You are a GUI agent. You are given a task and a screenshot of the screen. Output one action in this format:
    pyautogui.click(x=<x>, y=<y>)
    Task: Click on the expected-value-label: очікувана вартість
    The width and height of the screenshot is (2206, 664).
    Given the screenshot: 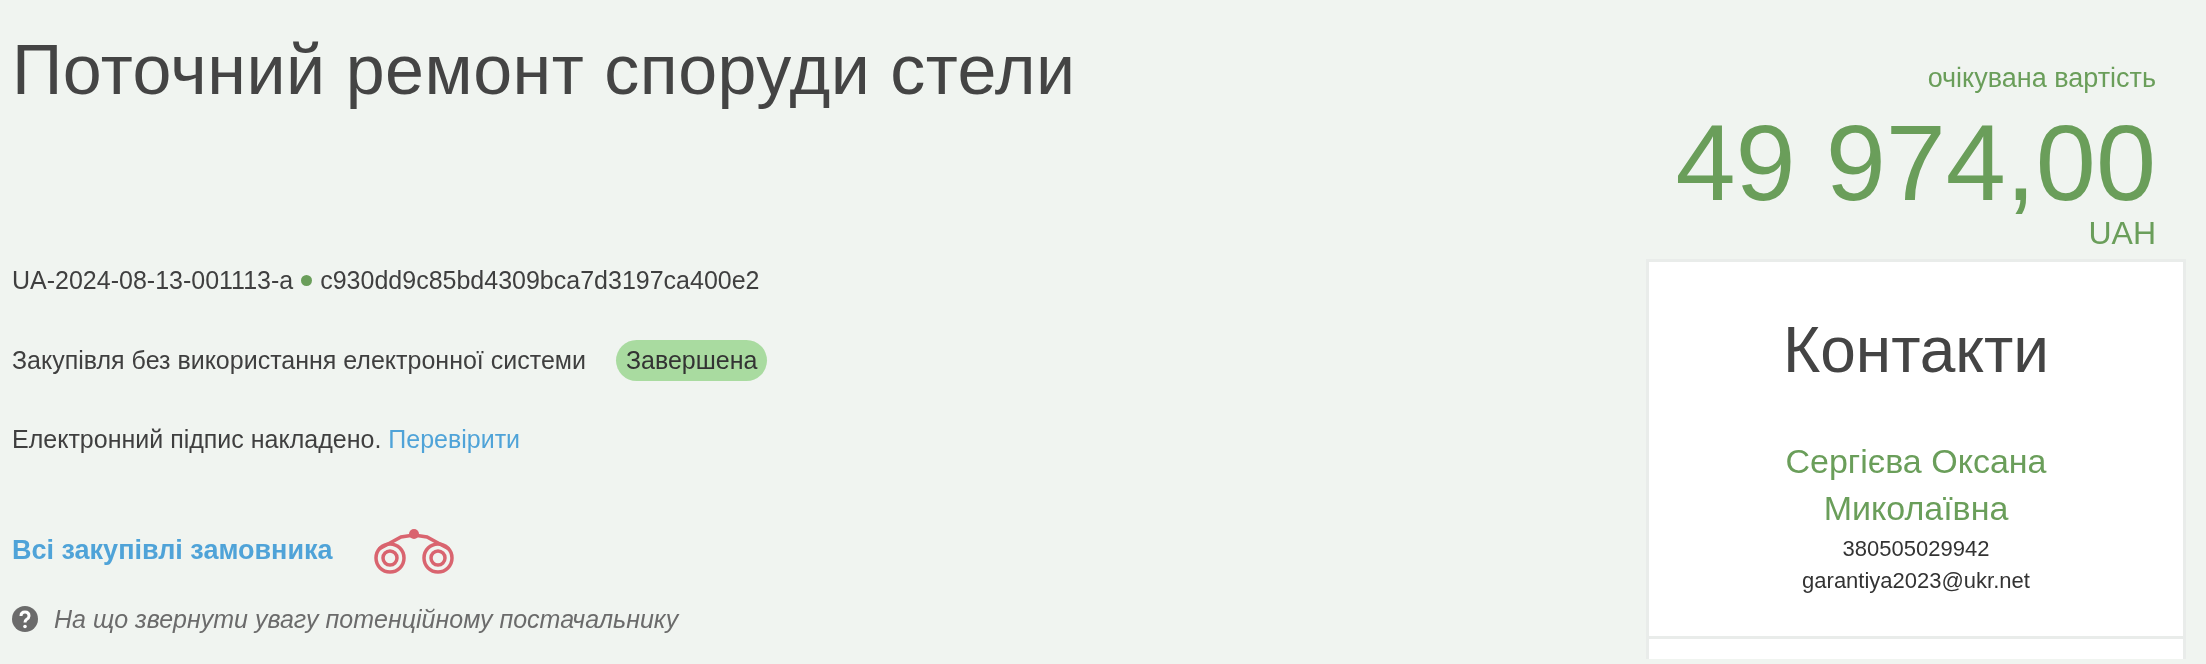 What is the action you would take?
    pyautogui.click(x=2041, y=78)
    